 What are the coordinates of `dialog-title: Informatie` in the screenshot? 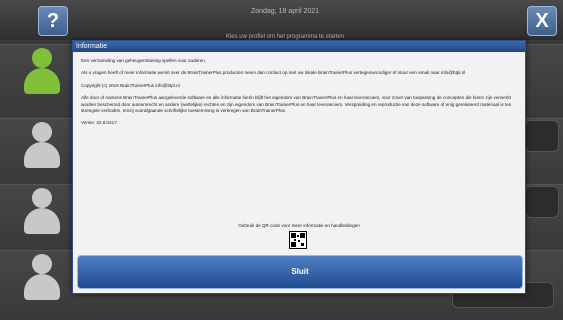 It's located at (299, 46).